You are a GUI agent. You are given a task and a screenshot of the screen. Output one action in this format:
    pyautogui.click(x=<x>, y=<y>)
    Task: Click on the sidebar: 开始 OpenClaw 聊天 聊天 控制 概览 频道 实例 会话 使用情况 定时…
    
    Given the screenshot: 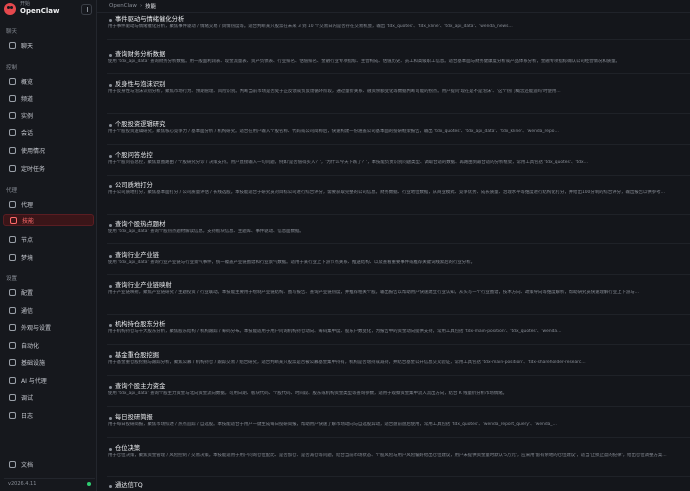 What is the action you would take?
    pyautogui.click(x=48, y=245)
    